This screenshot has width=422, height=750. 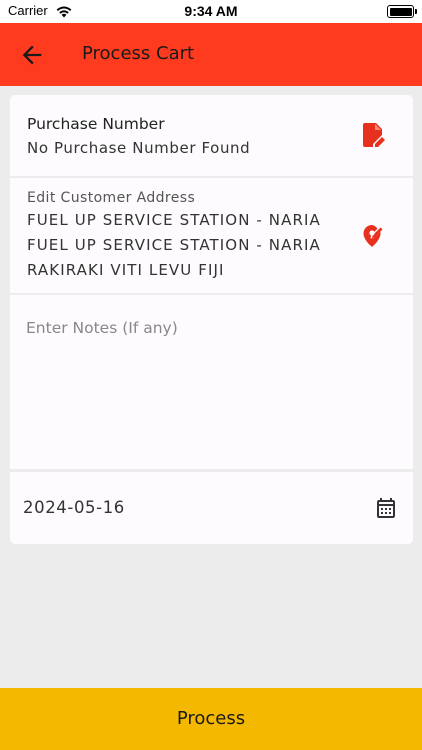 I want to click on purchase-number-label: Purchase Number, so click(x=96, y=124).